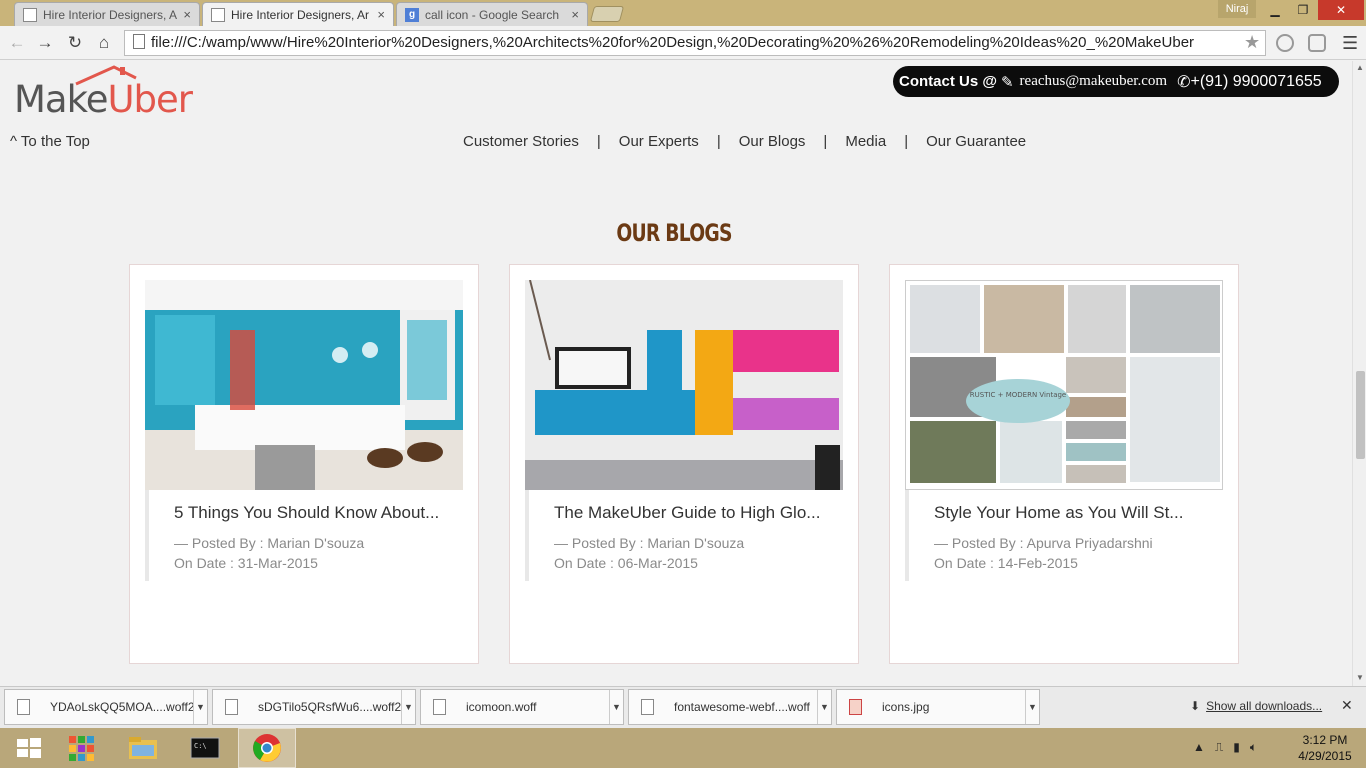 This screenshot has width=1366, height=768. Describe the element at coordinates (659, 141) in the screenshot. I see `nav-our-experts: Our Experts` at that location.